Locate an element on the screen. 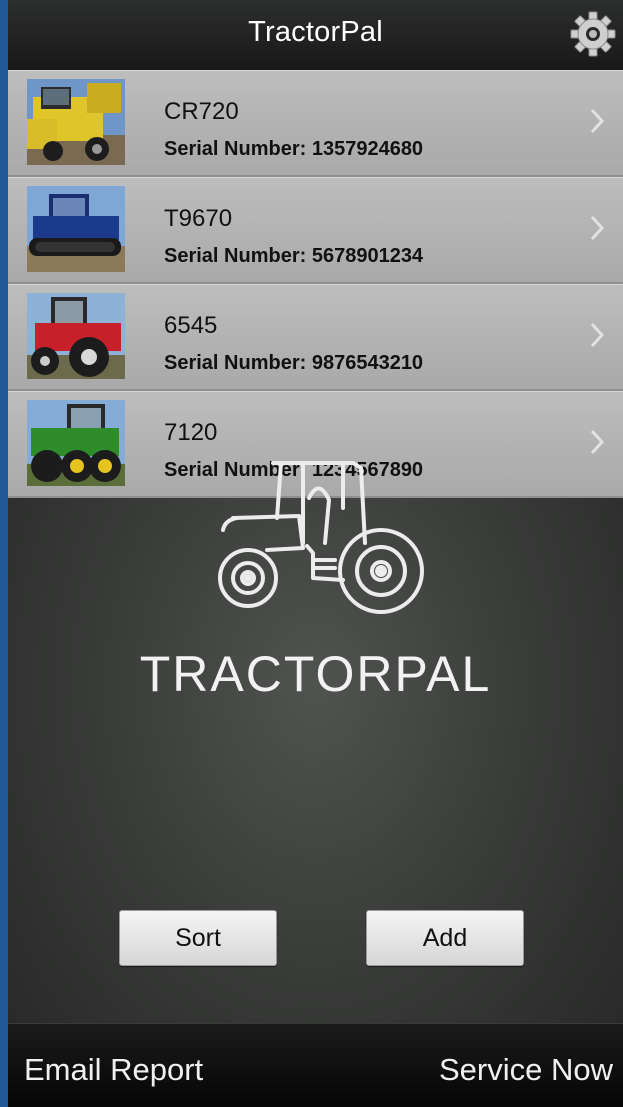 The width and height of the screenshot is (623, 1107). serial-value: 5678901234 is located at coordinates (367, 256).